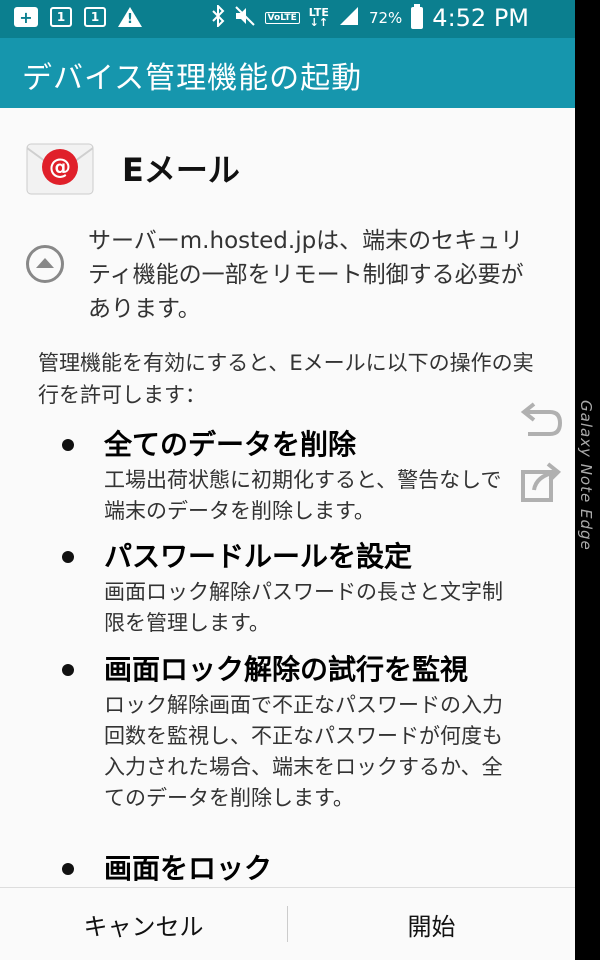 This screenshot has height=960, width=600. Describe the element at coordinates (192, 78) in the screenshot. I see `page-title: デバイス管理機能の起動` at that location.